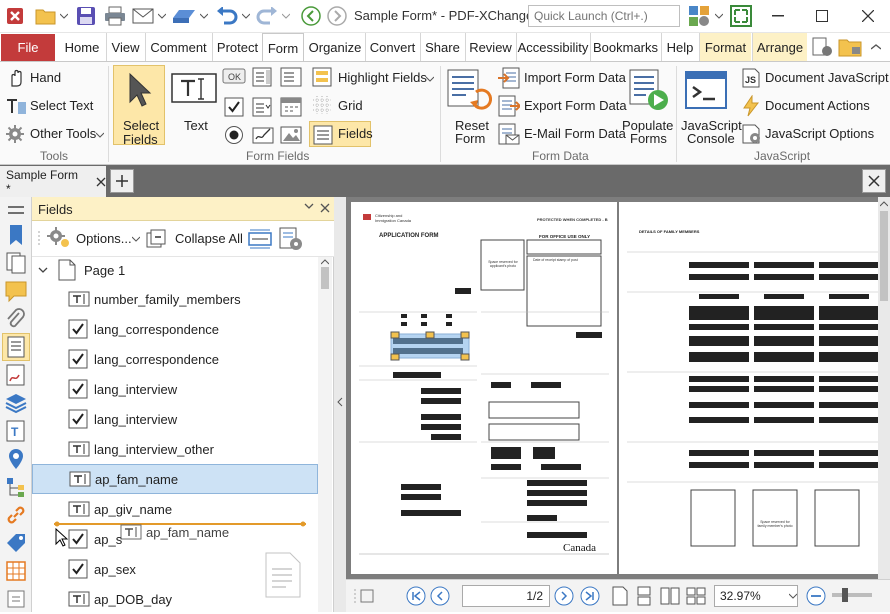 The image size is (890, 614). I want to click on app-logo-icon, so click(15, 16).